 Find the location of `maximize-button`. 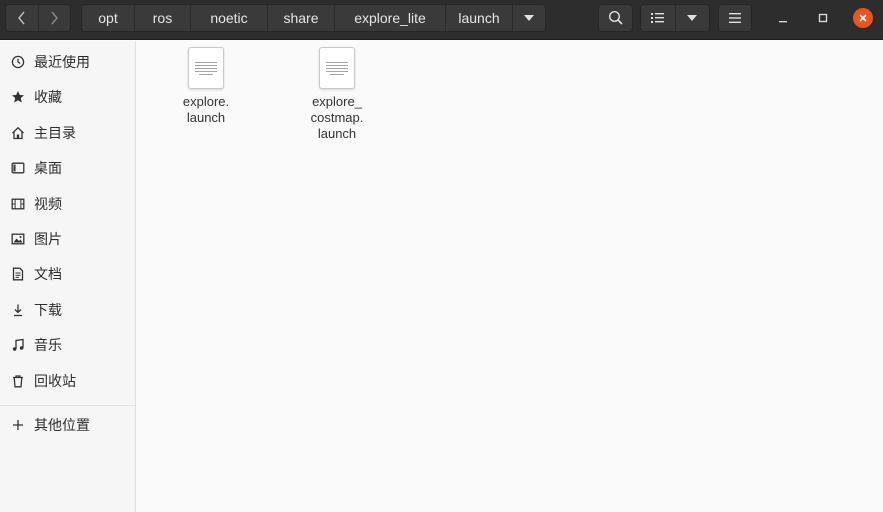

maximize-button is located at coordinates (823, 18).